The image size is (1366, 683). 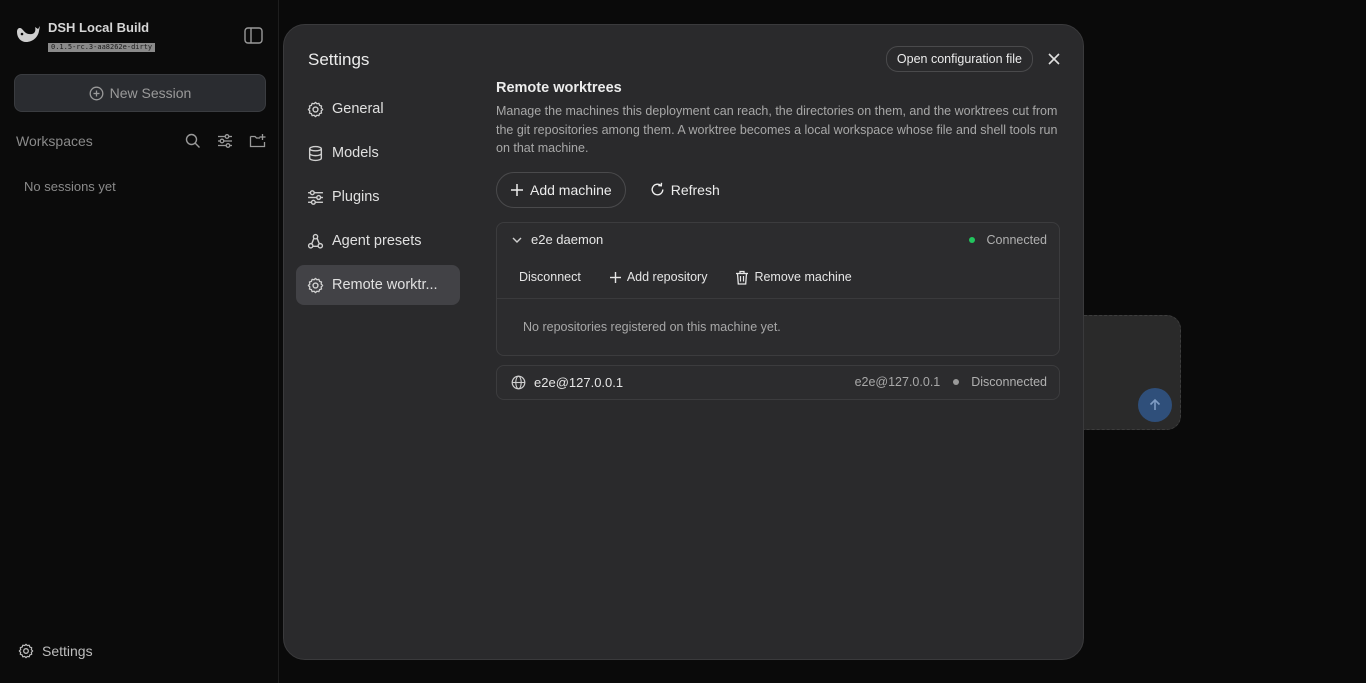 I want to click on machine-header: e2e daemon Connected, so click(x=778, y=240).